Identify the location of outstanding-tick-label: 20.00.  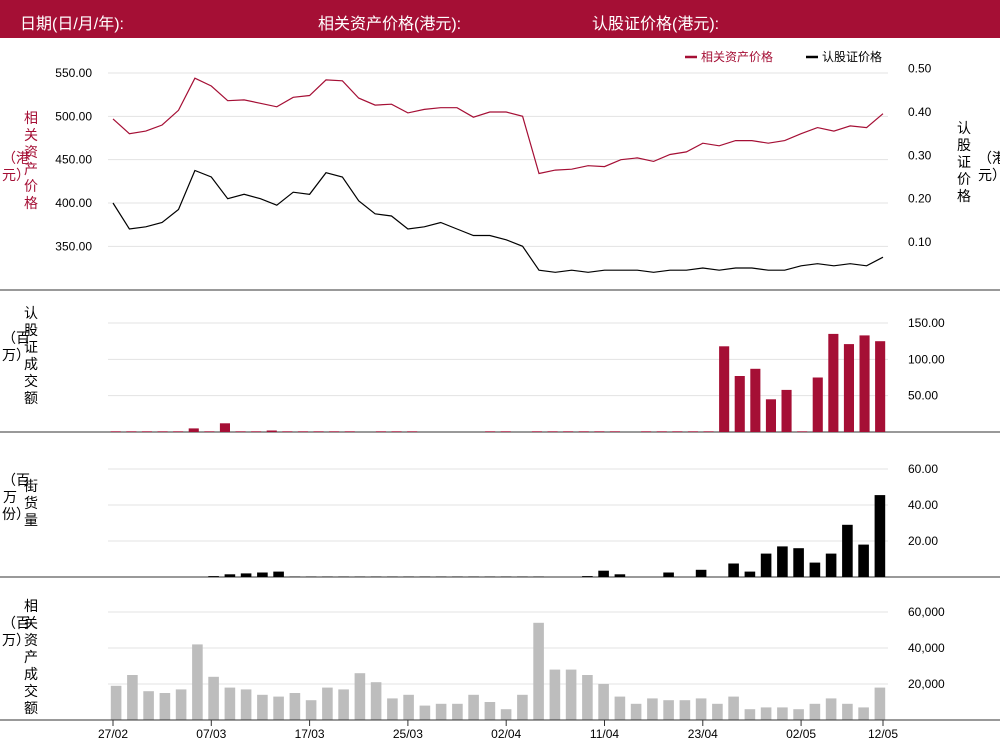
(923, 541).